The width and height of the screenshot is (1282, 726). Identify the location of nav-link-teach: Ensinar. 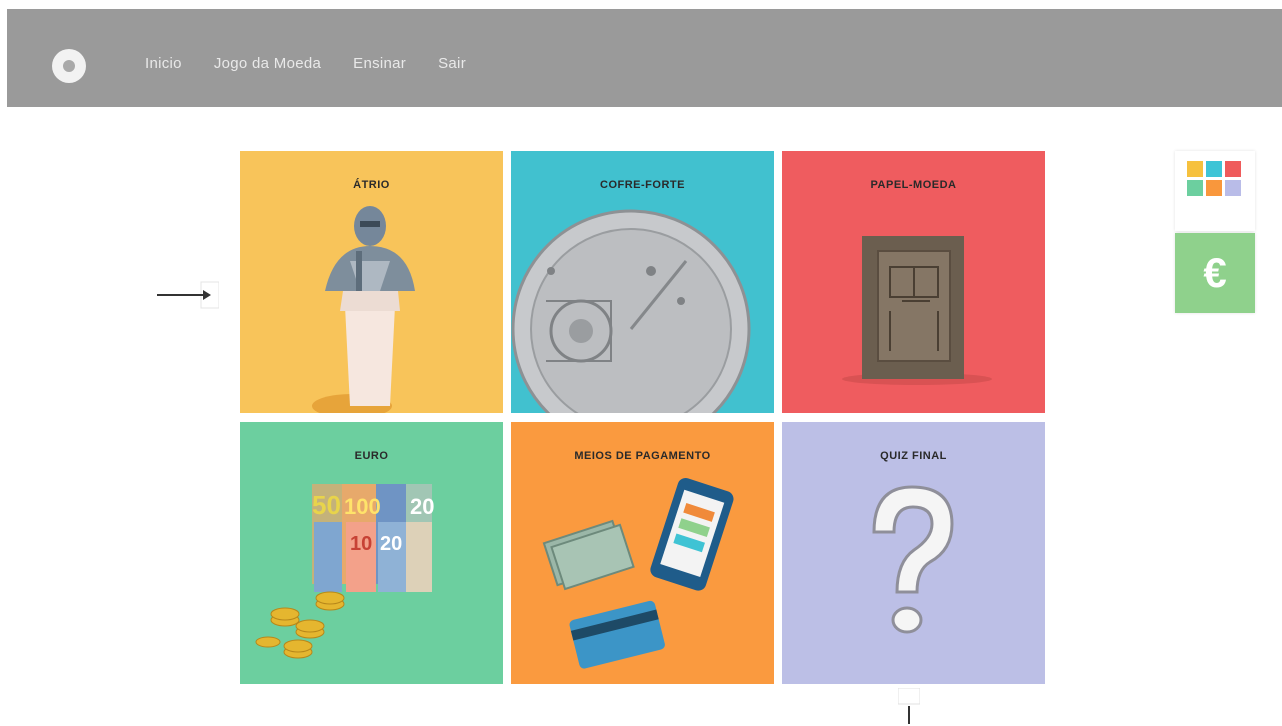
(379, 63).